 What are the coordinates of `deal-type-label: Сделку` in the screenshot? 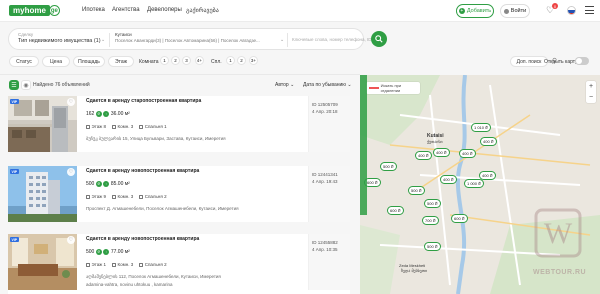 It's located at (26, 34).